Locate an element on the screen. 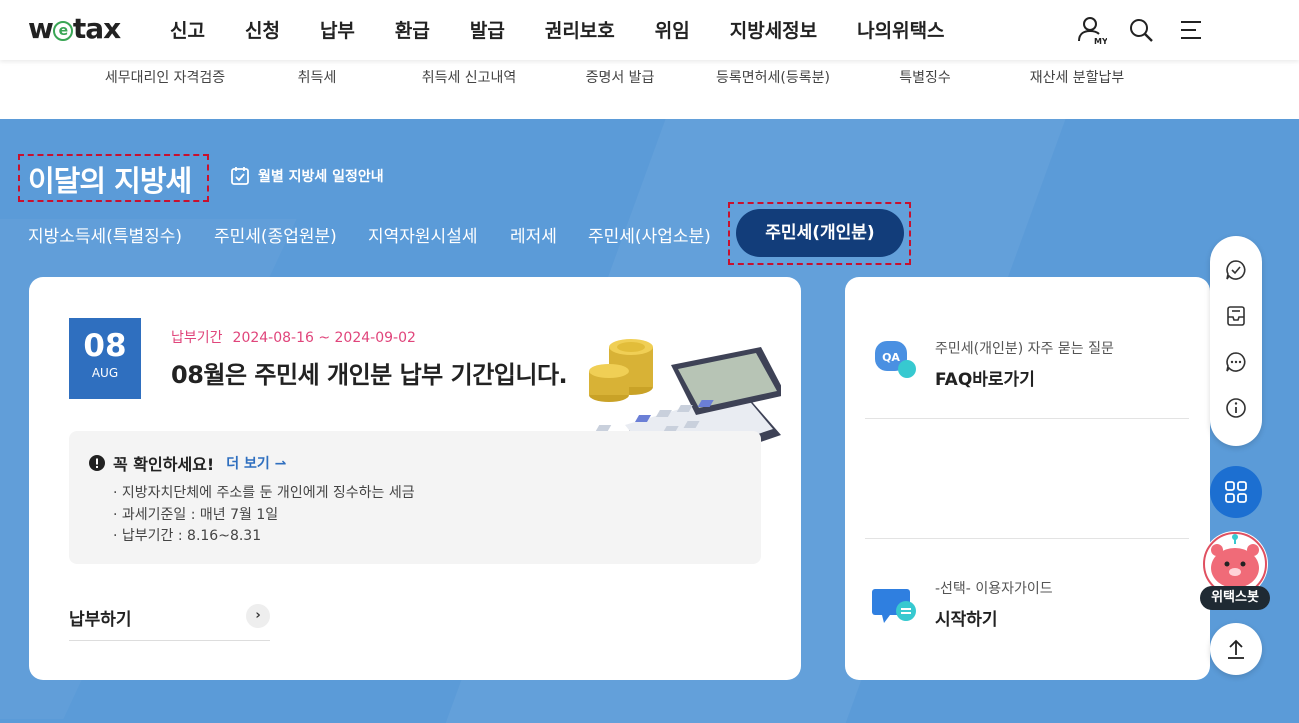 This screenshot has height=723, width=1299. date-day: 08 is located at coordinates (105, 346).